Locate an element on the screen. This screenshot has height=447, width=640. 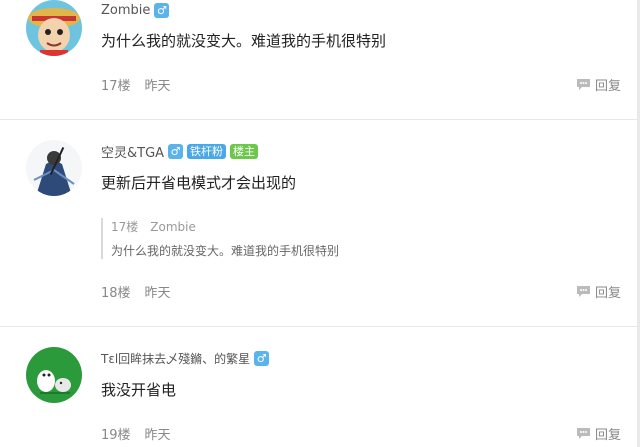
username: Tεl回眸抹去乄殘鏅、的繁星 is located at coordinates (175, 358).